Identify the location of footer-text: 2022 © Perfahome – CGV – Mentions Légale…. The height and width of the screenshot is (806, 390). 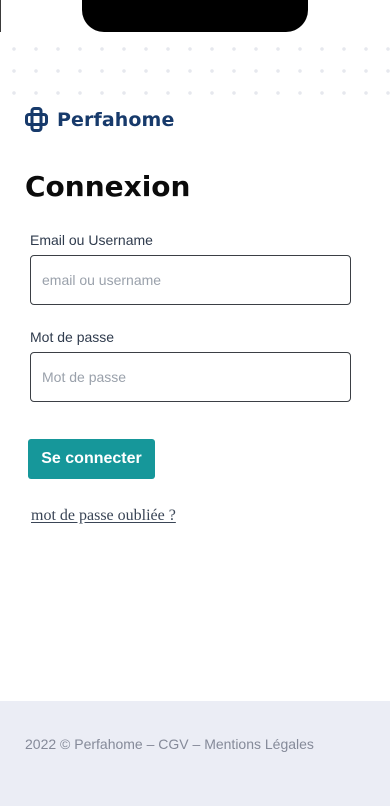
(169, 744).